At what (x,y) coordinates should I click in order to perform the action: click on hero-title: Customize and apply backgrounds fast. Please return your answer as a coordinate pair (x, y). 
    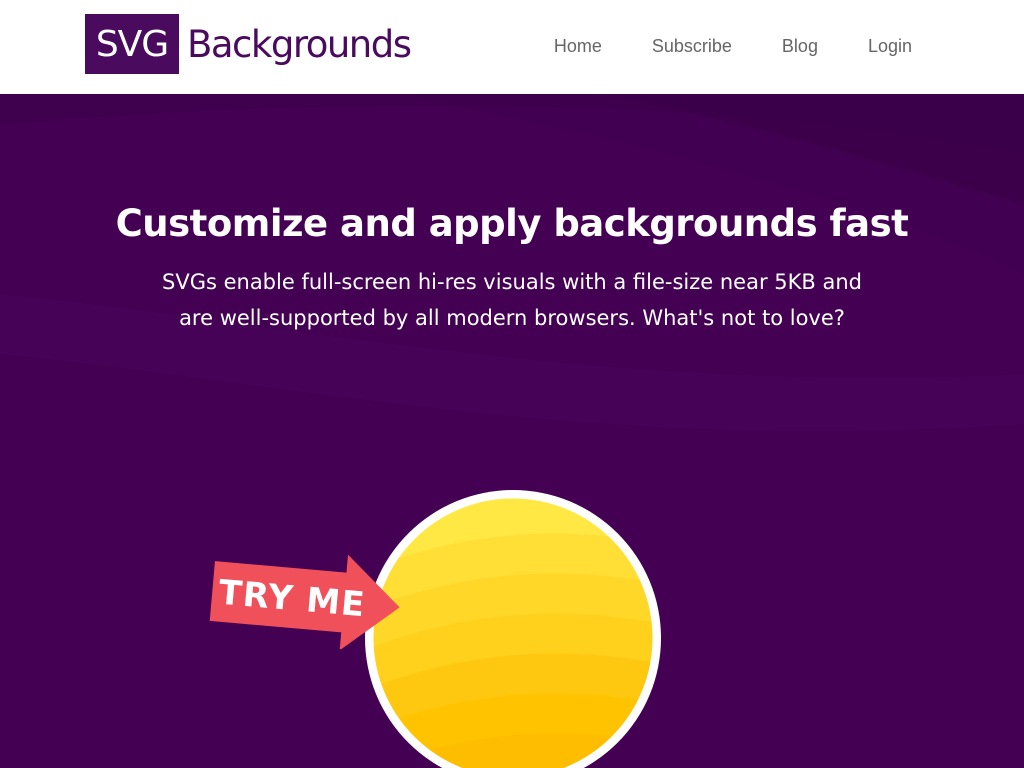
    Looking at the image, I should click on (512, 223).